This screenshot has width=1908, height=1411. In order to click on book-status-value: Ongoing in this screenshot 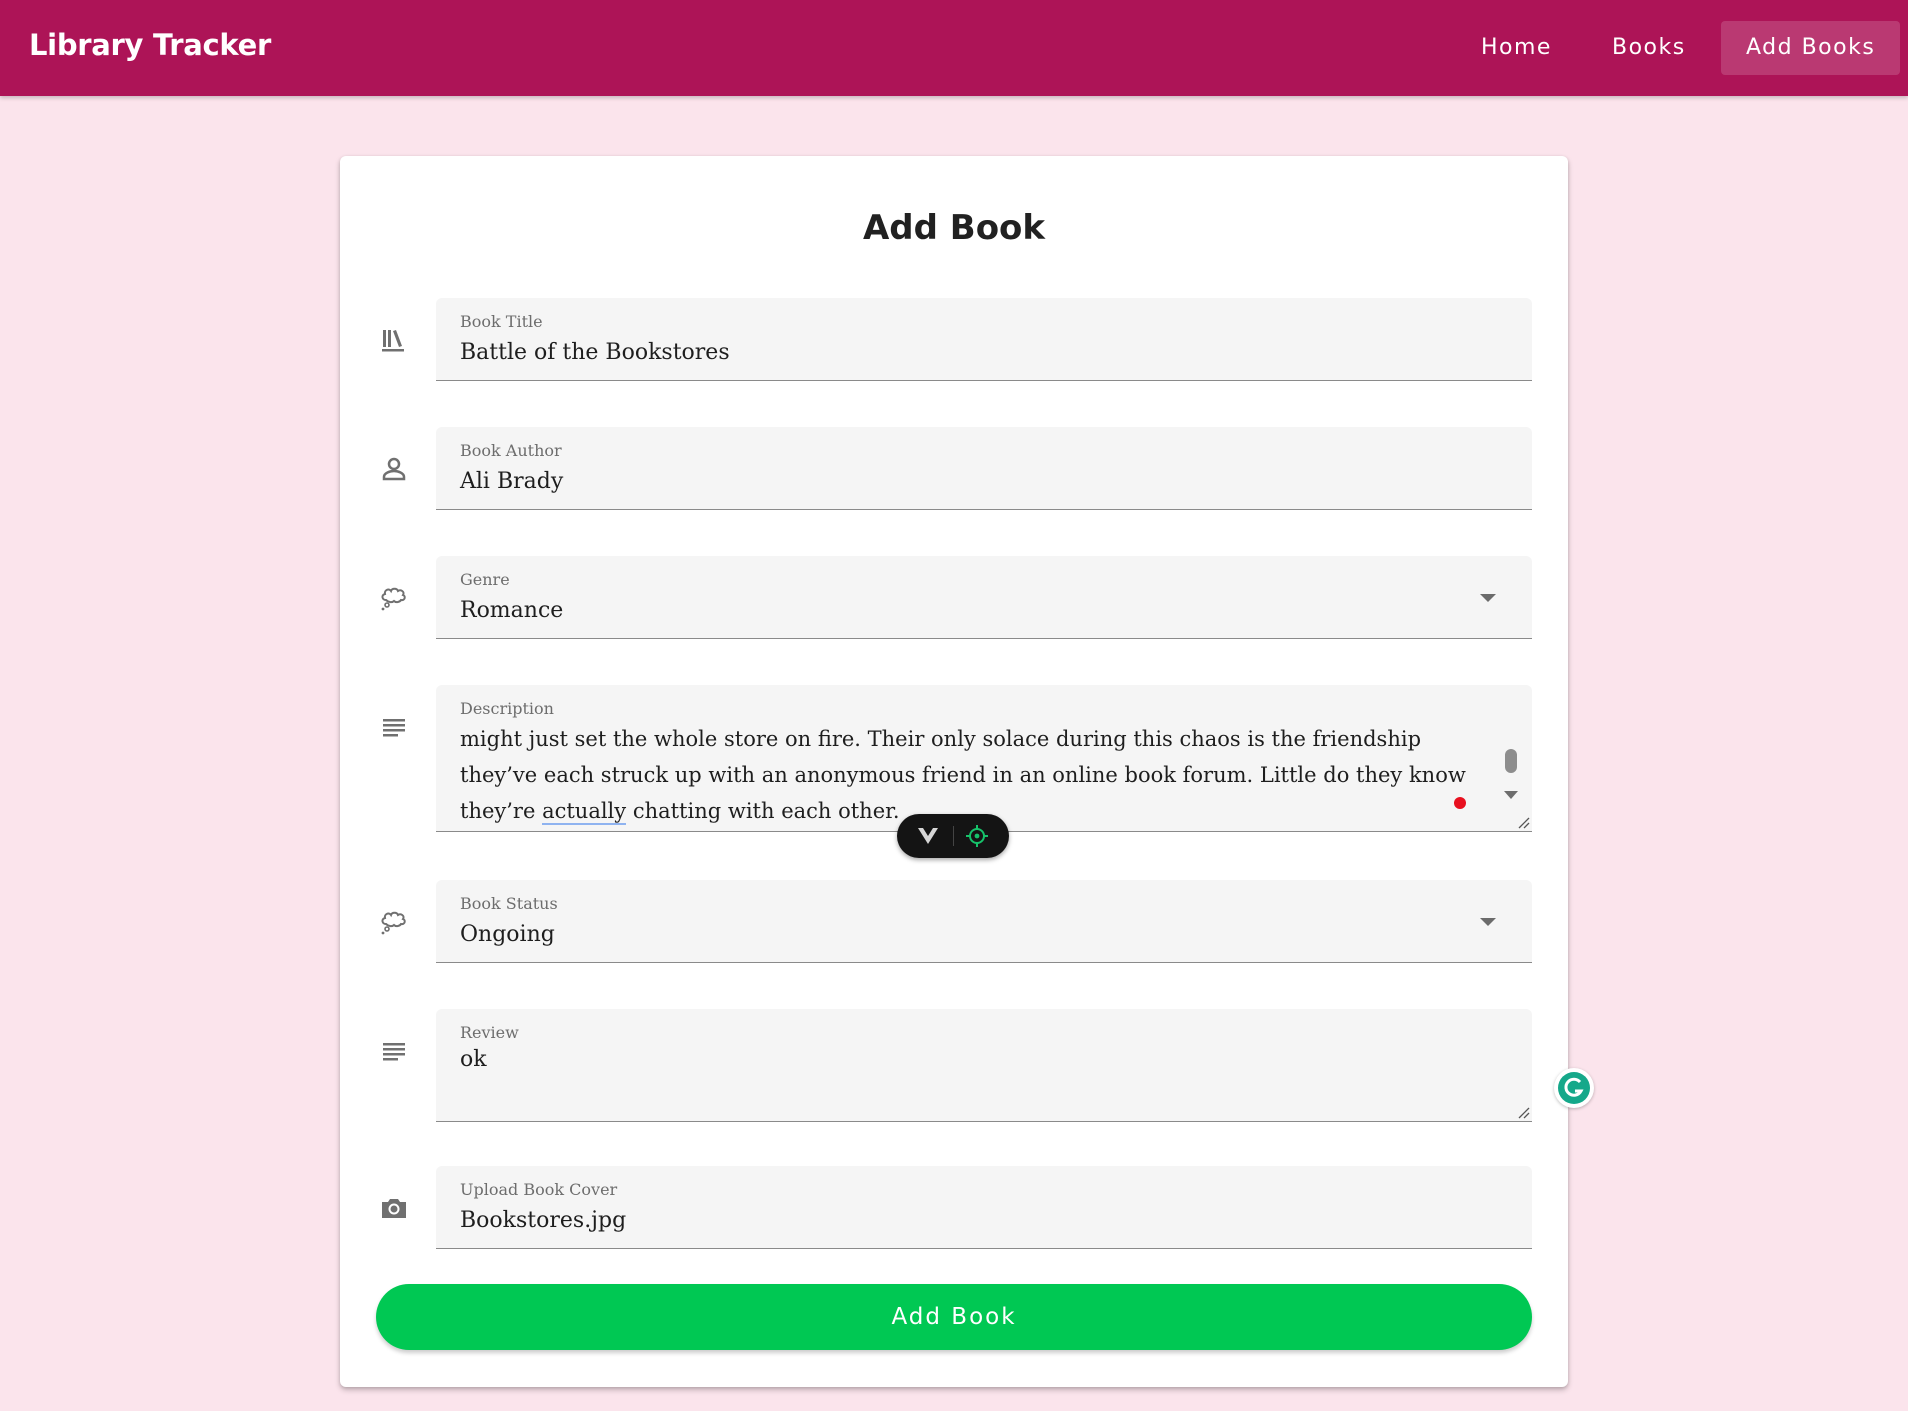, I will do `click(507, 934)`.